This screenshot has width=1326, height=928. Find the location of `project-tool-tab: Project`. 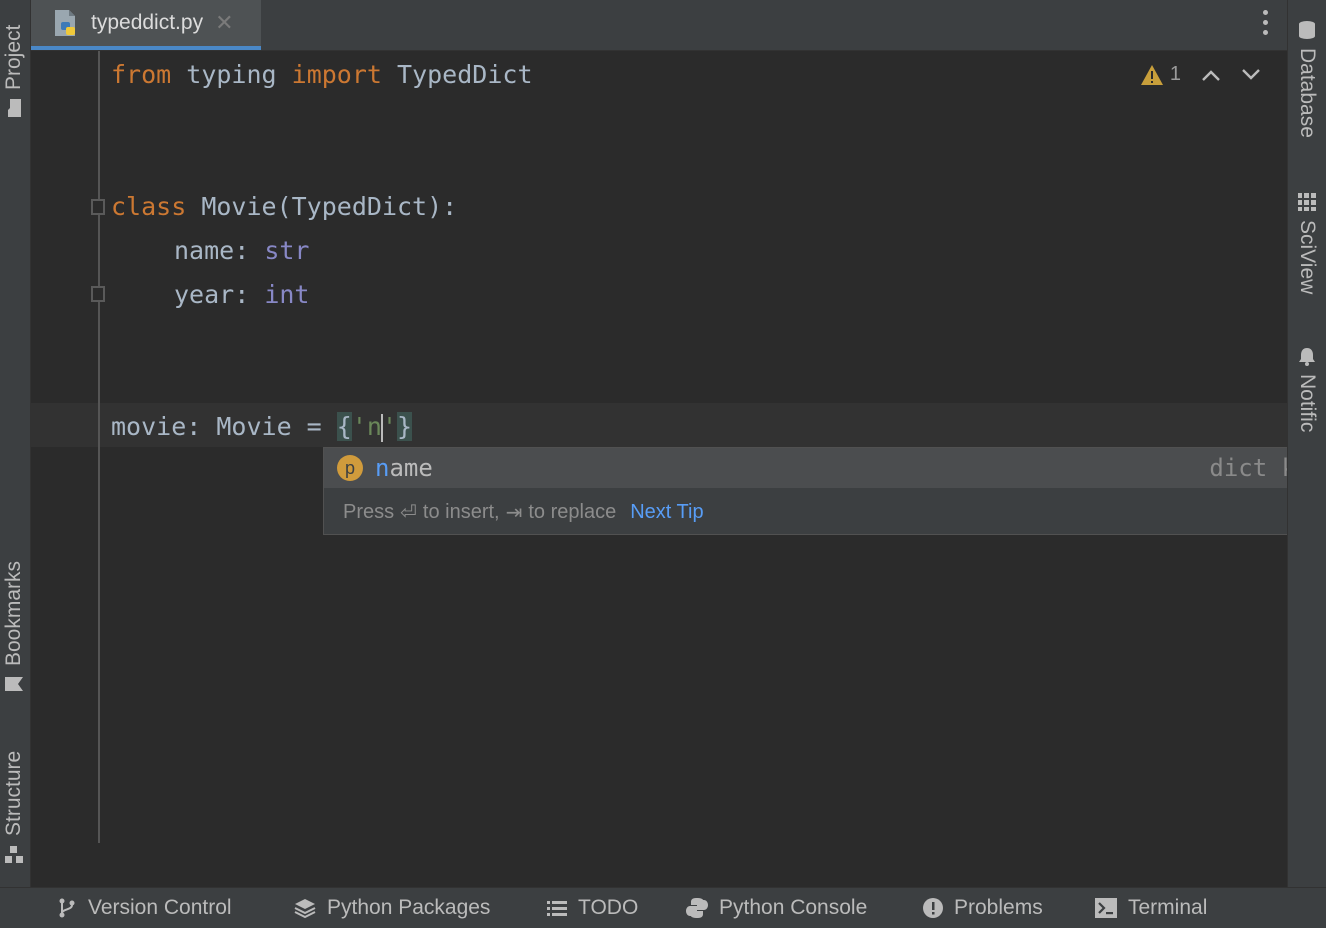

project-tool-tab: Project is located at coordinates (14, 71).